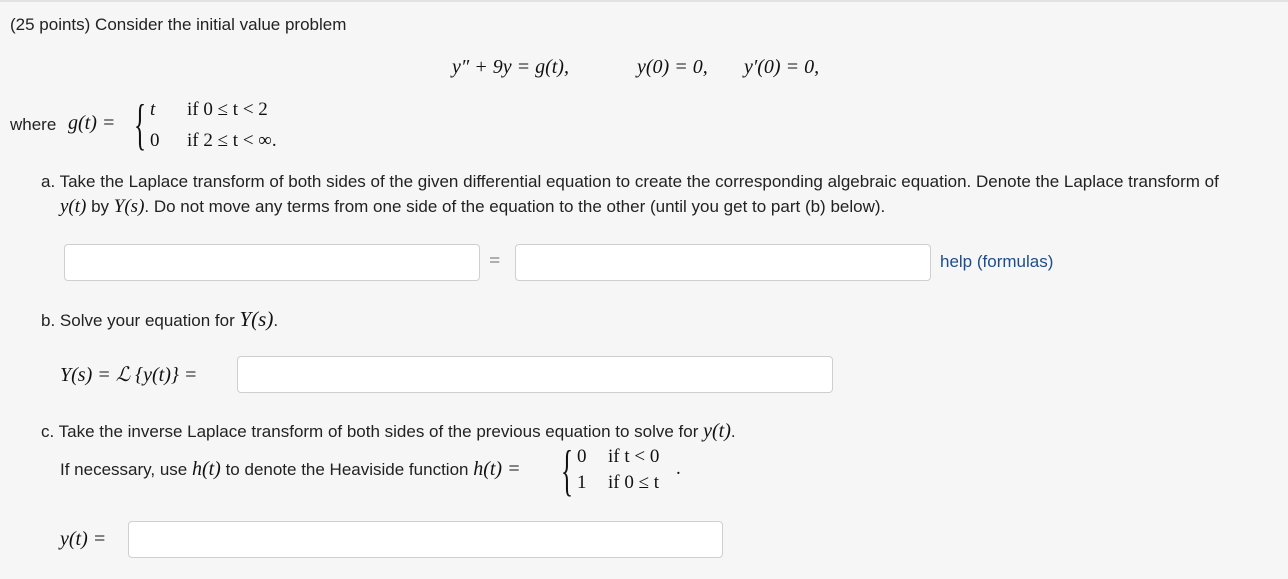 This screenshot has height=579, width=1288. I want to click on laplace-right-input, so click(723, 262).